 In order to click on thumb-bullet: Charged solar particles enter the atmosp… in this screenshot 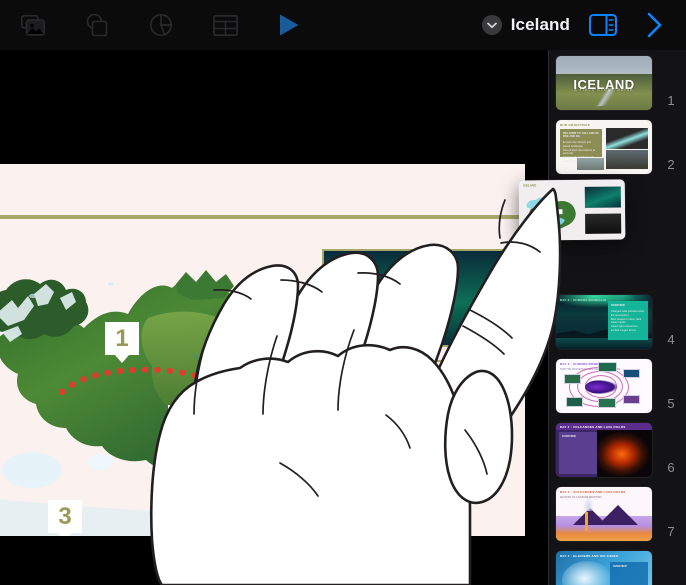, I will do `click(627, 313)`.